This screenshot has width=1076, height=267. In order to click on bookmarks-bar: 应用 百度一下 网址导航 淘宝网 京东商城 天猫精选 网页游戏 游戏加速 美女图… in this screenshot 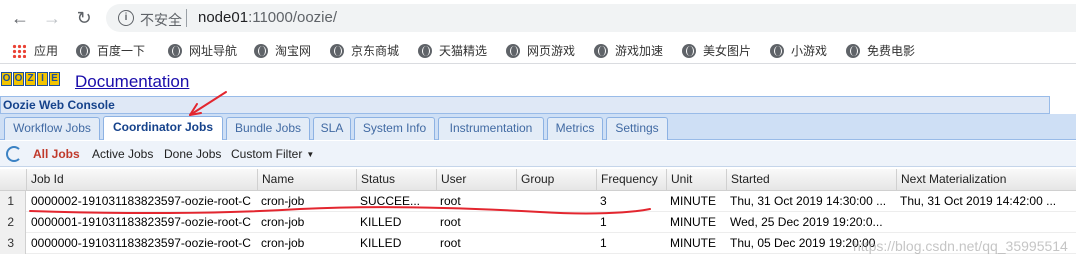, I will do `click(538, 50)`.